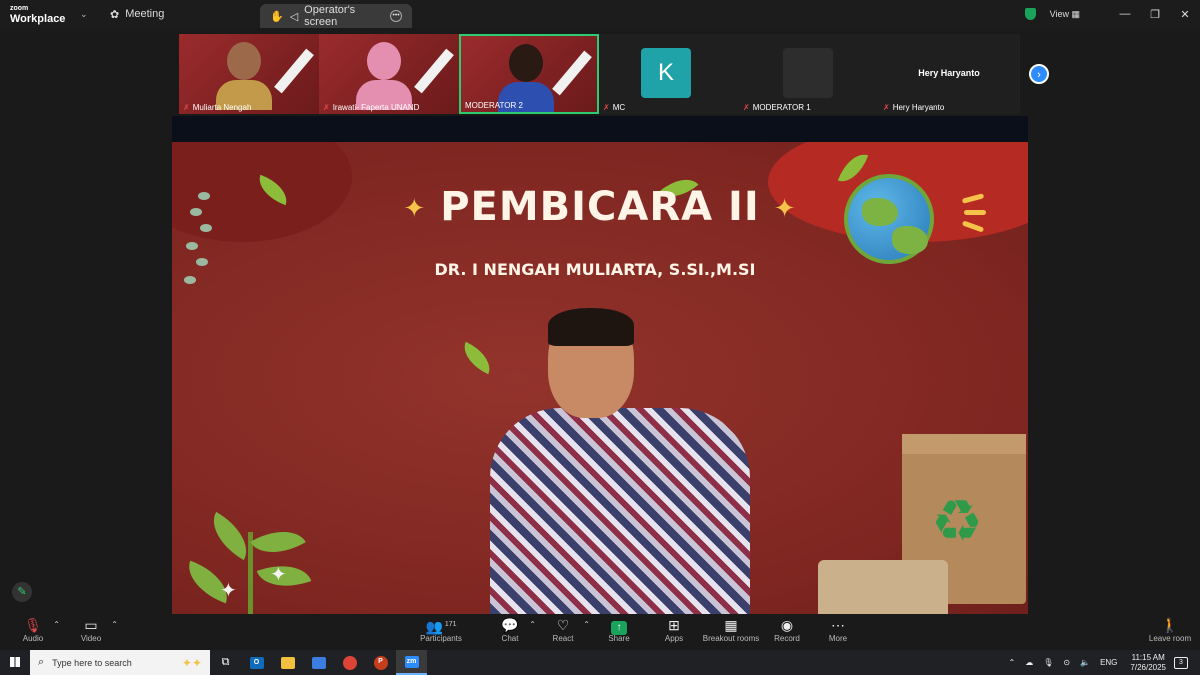  I want to click on participant-display-name: Hery Haryanto, so click(949, 73).